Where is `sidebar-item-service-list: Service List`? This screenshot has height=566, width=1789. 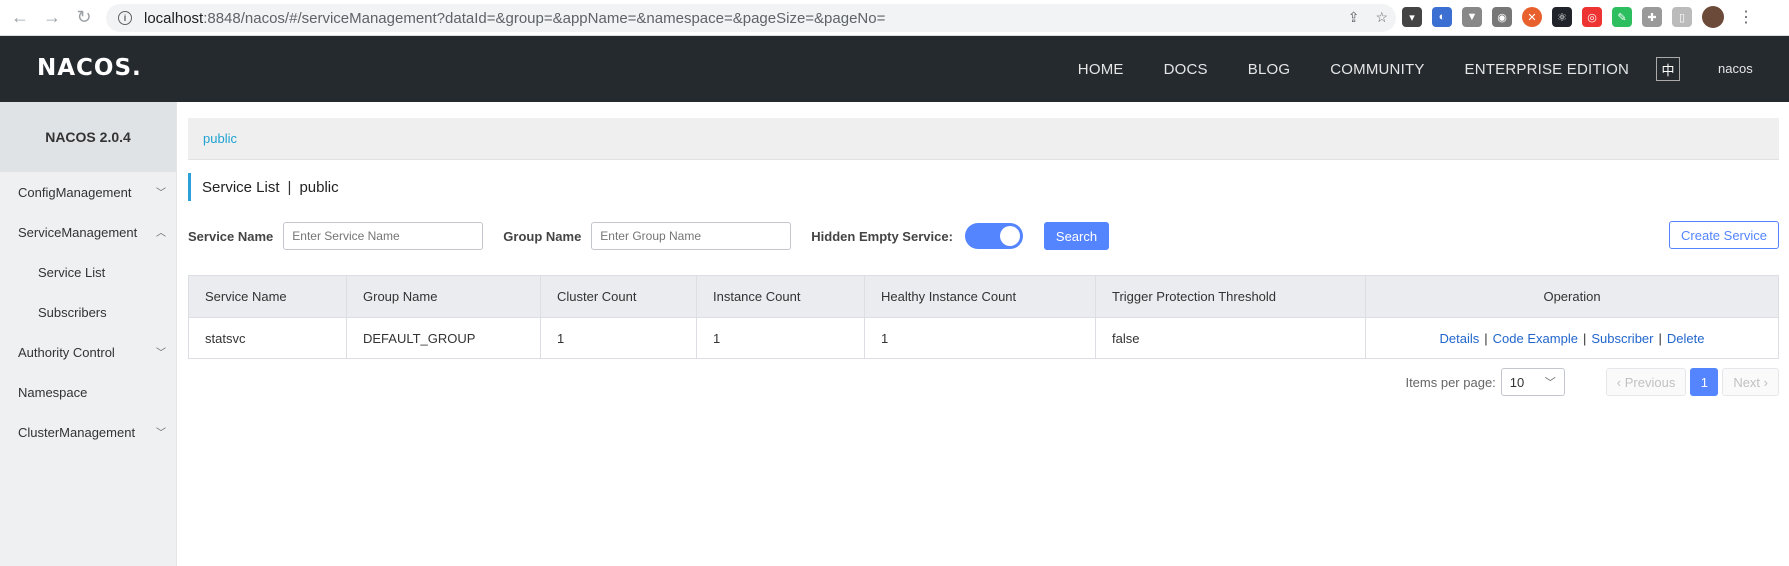 sidebar-item-service-list: Service List is located at coordinates (88, 272).